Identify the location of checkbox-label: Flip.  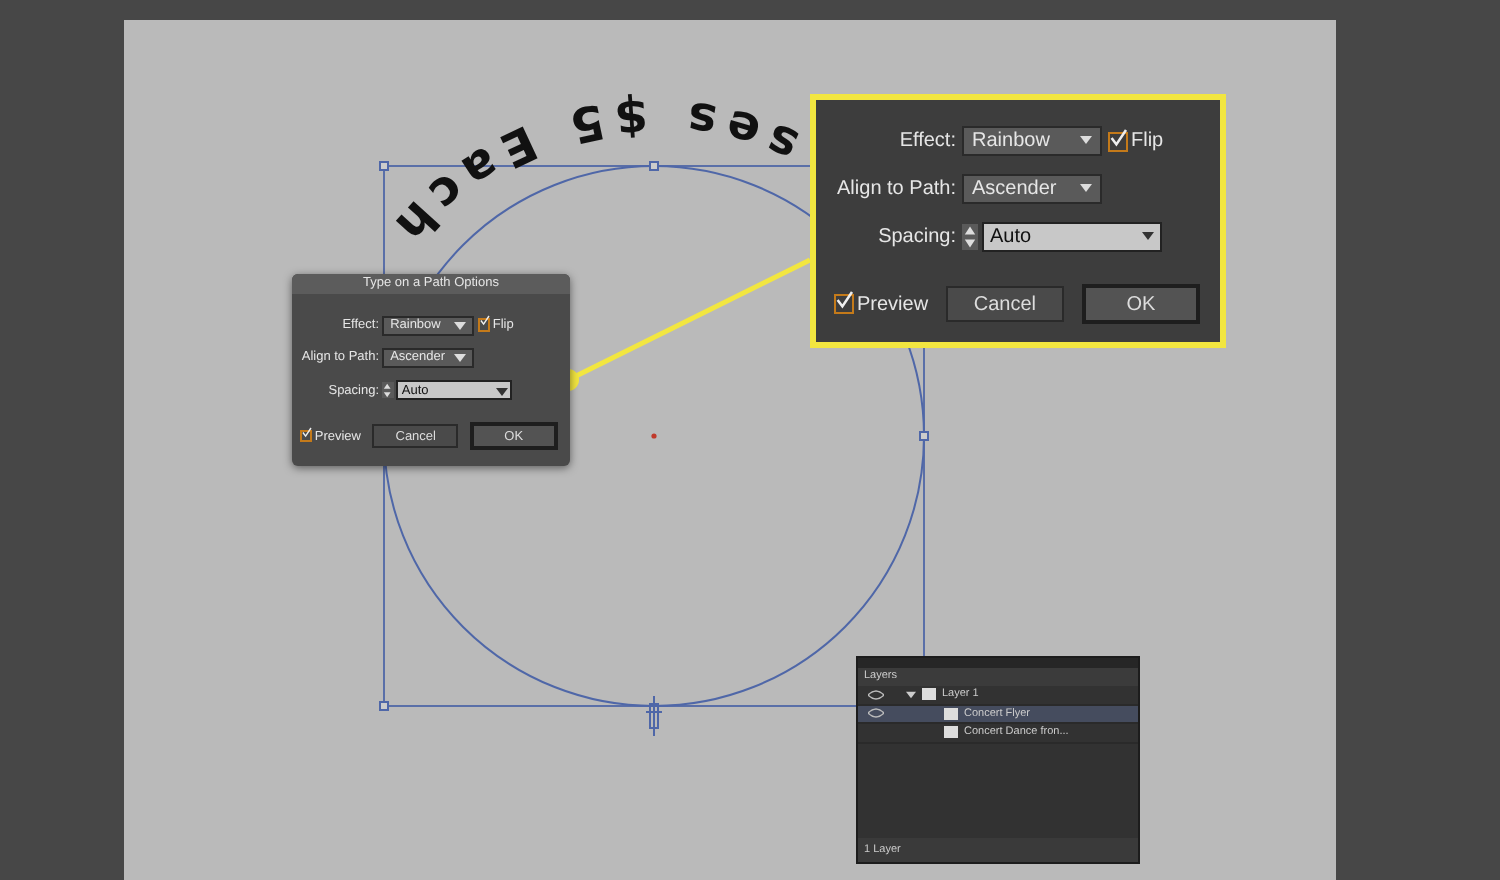
(1147, 141).